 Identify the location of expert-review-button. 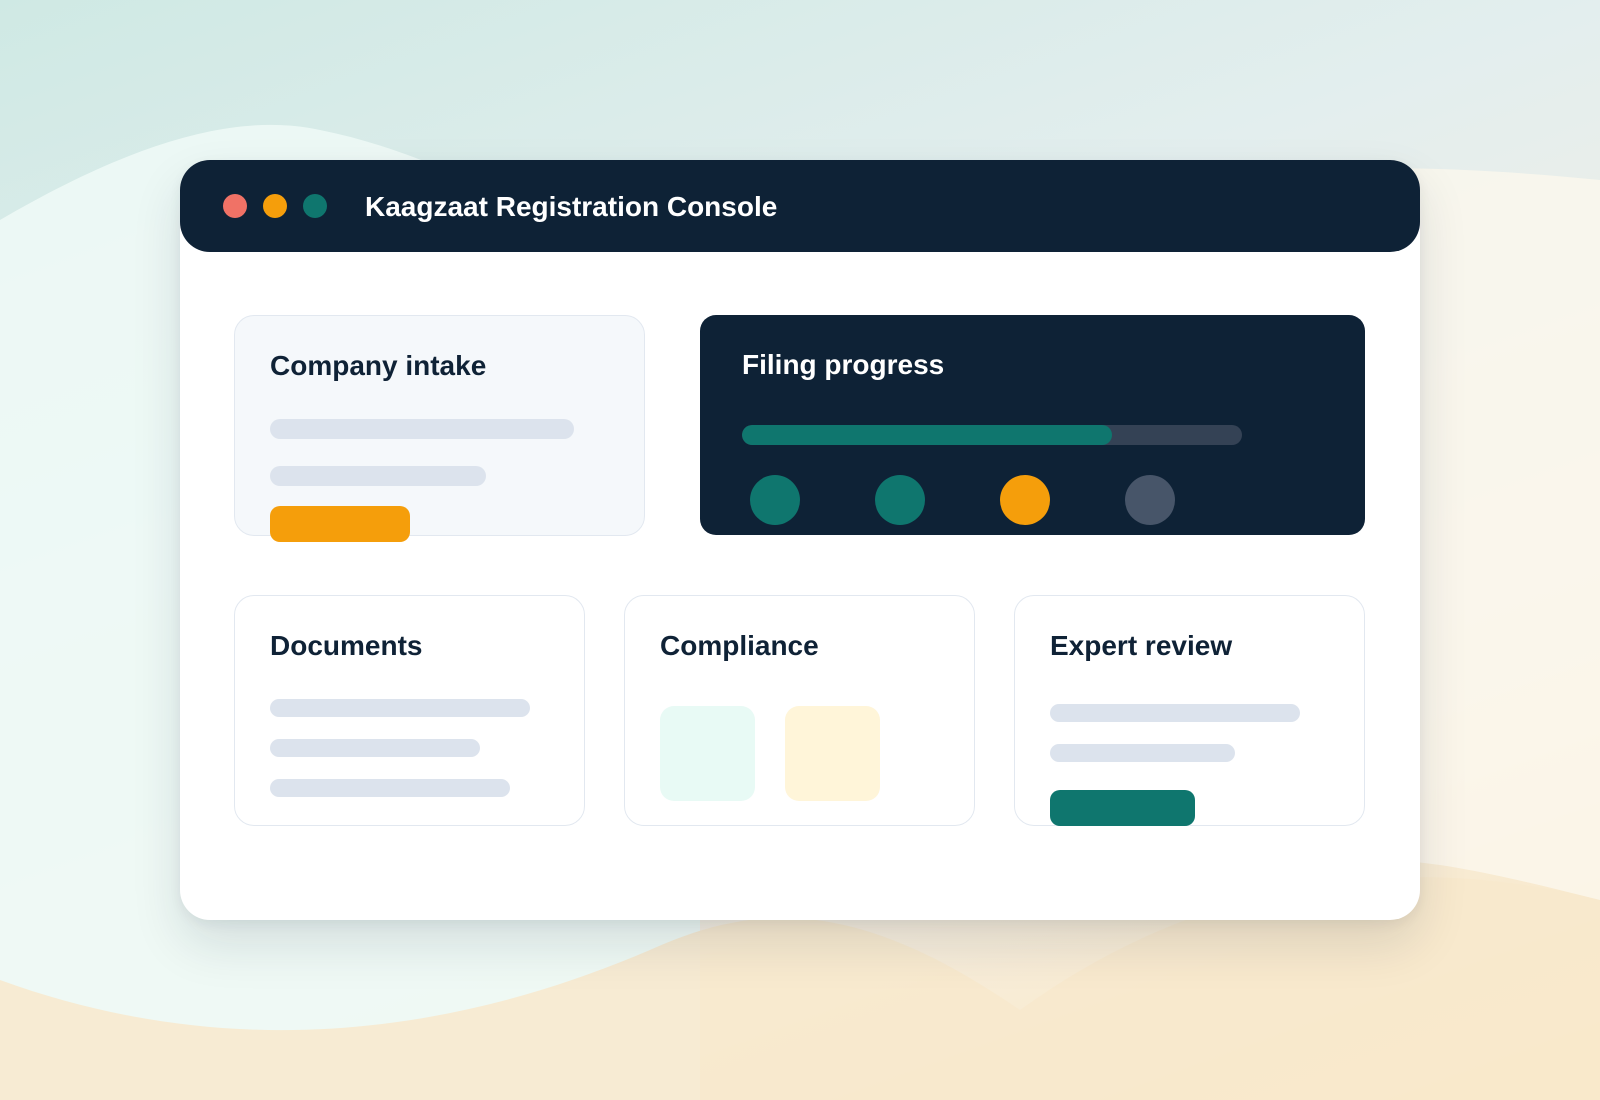
(1122, 808).